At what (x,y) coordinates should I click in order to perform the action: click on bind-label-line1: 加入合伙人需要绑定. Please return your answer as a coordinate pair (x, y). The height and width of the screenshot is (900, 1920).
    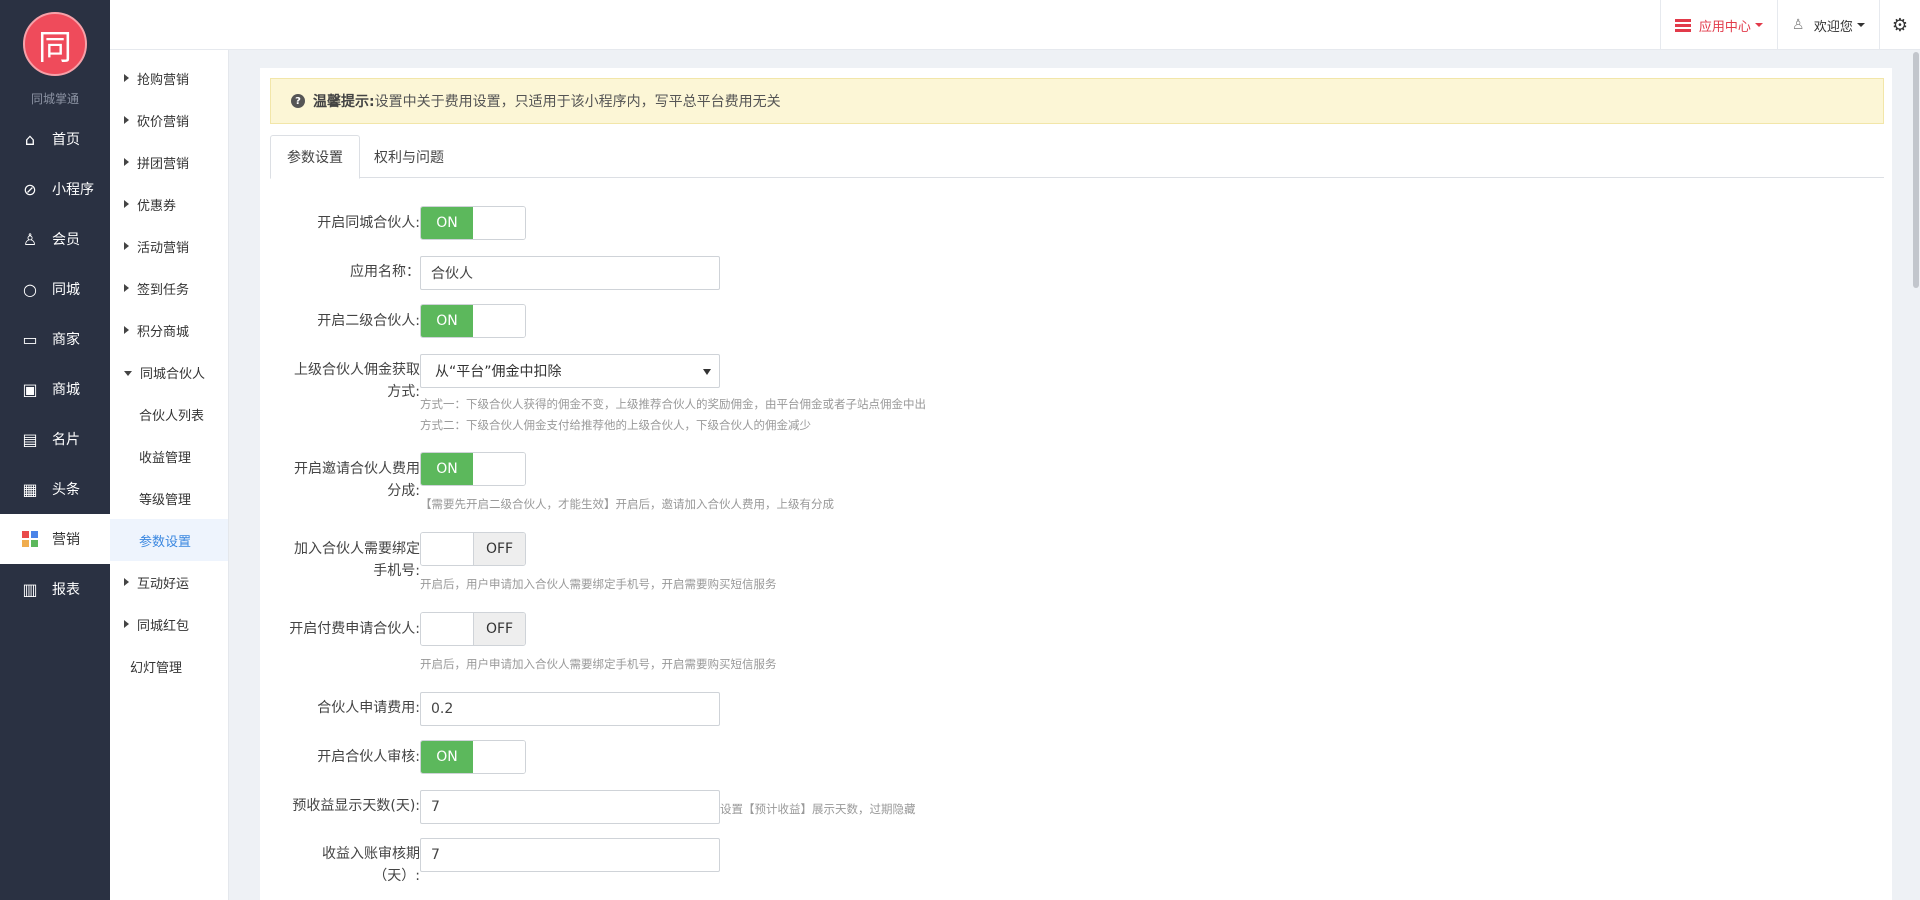
    Looking at the image, I should click on (357, 549).